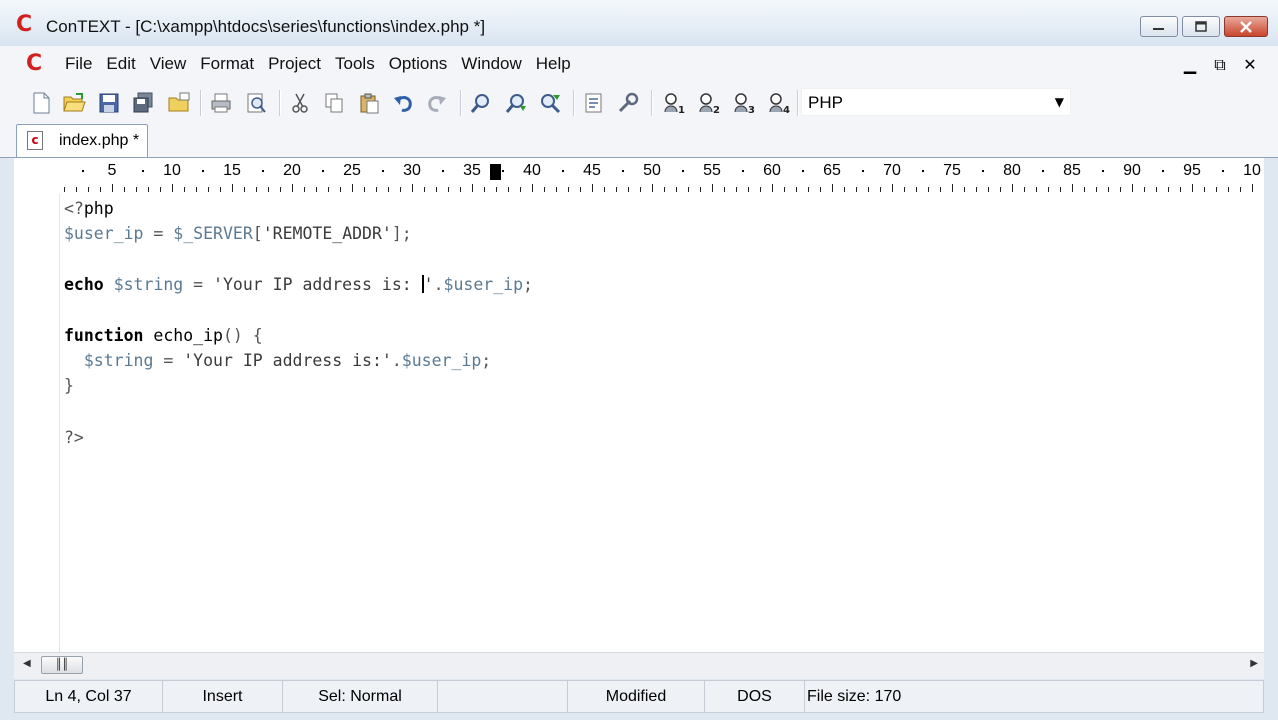 The image size is (1278, 720). Describe the element at coordinates (26, 25) in the screenshot. I see `app-logo-icon: C` at that location.